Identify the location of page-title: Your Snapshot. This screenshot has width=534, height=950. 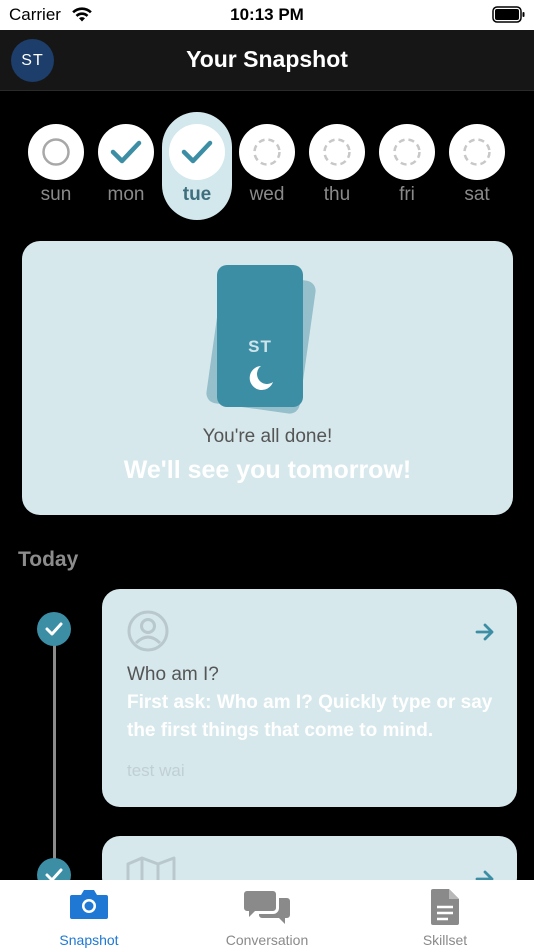
(267, 59).